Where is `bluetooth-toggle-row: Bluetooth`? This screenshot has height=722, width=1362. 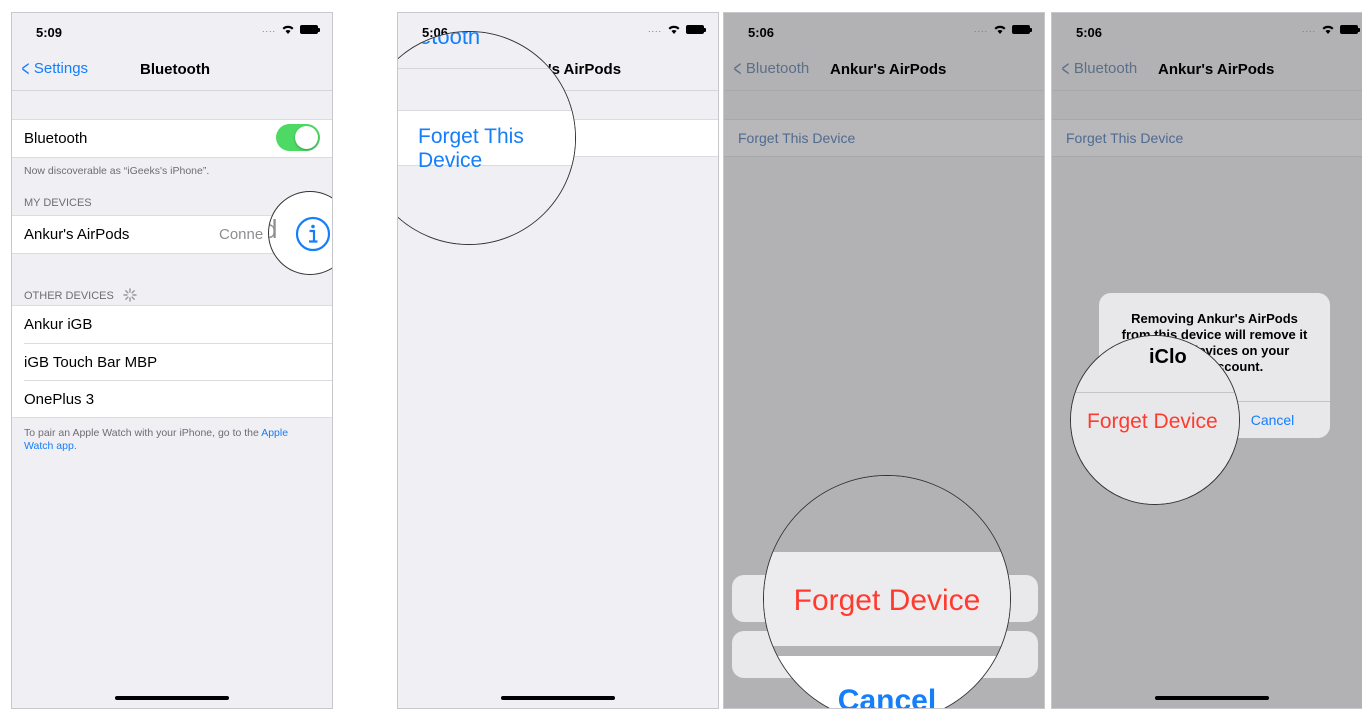
bluetooth-toggle-row: Bluetooth is located at coordinates (172, 138).